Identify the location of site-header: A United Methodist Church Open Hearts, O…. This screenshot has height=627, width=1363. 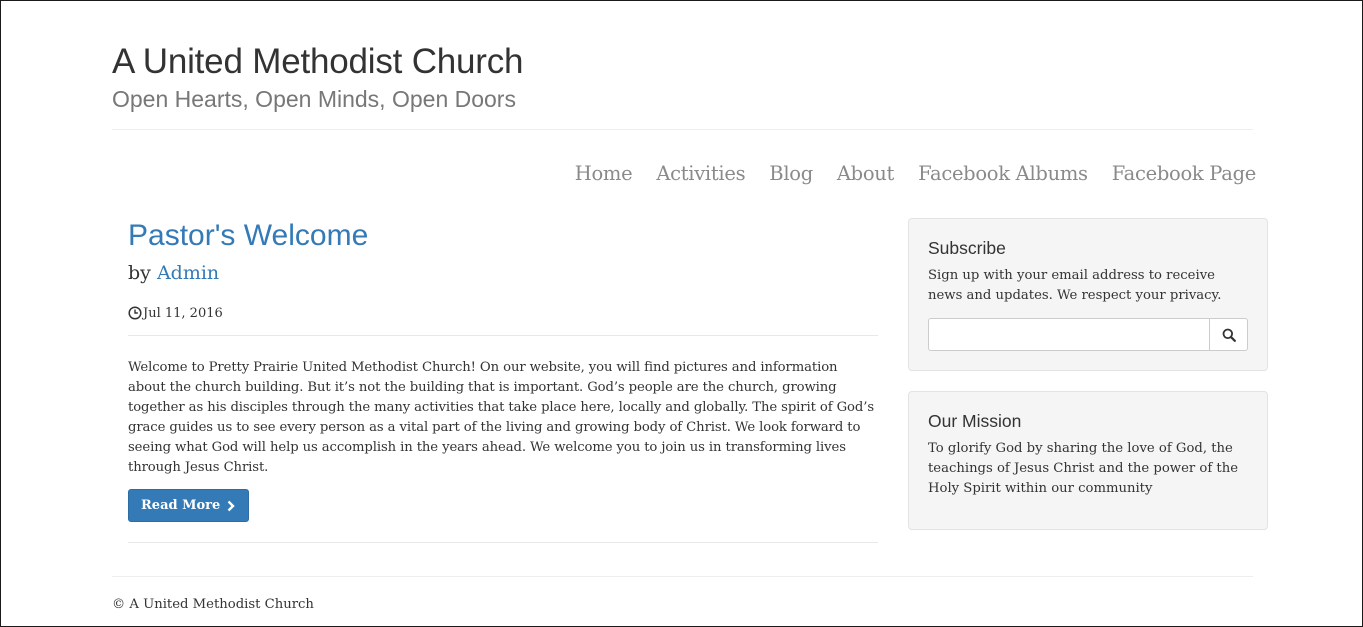
(682, 77).